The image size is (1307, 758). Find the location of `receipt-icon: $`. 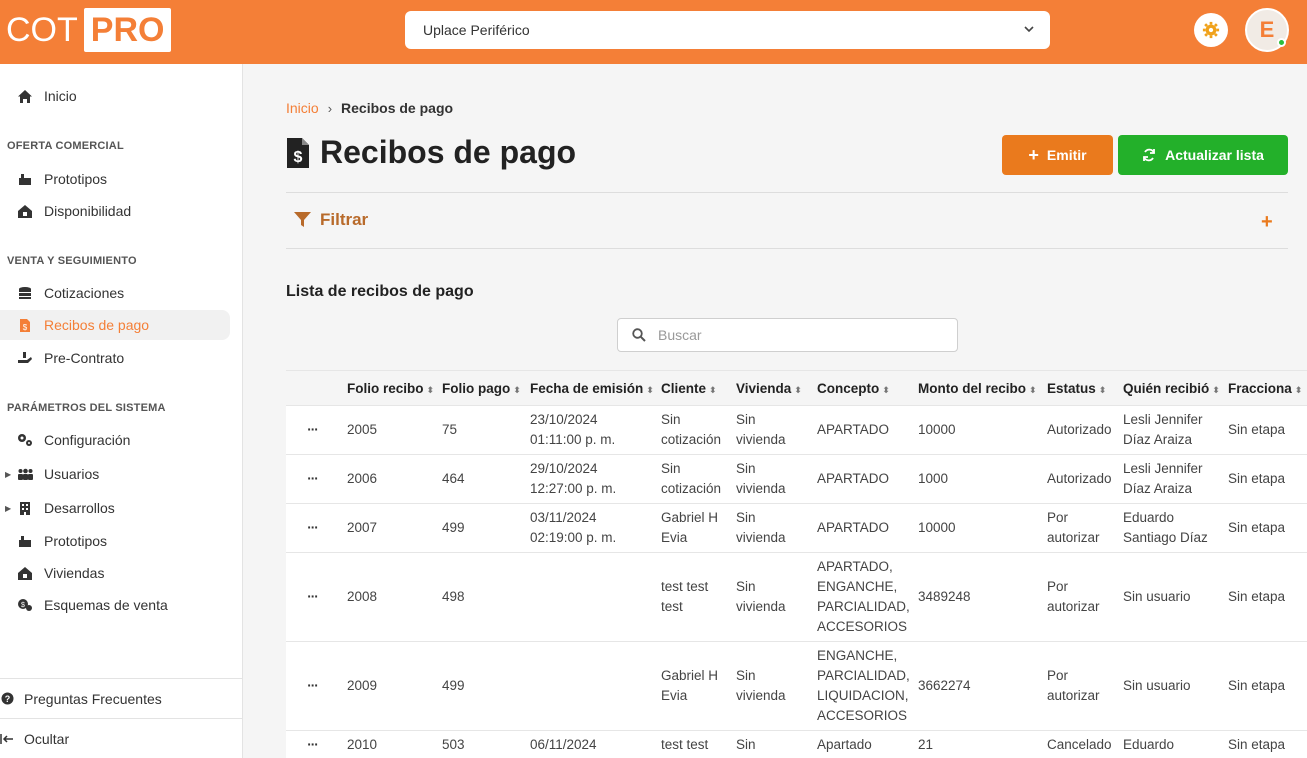

receipt-icon: $ is located at coordinates (298, 152).